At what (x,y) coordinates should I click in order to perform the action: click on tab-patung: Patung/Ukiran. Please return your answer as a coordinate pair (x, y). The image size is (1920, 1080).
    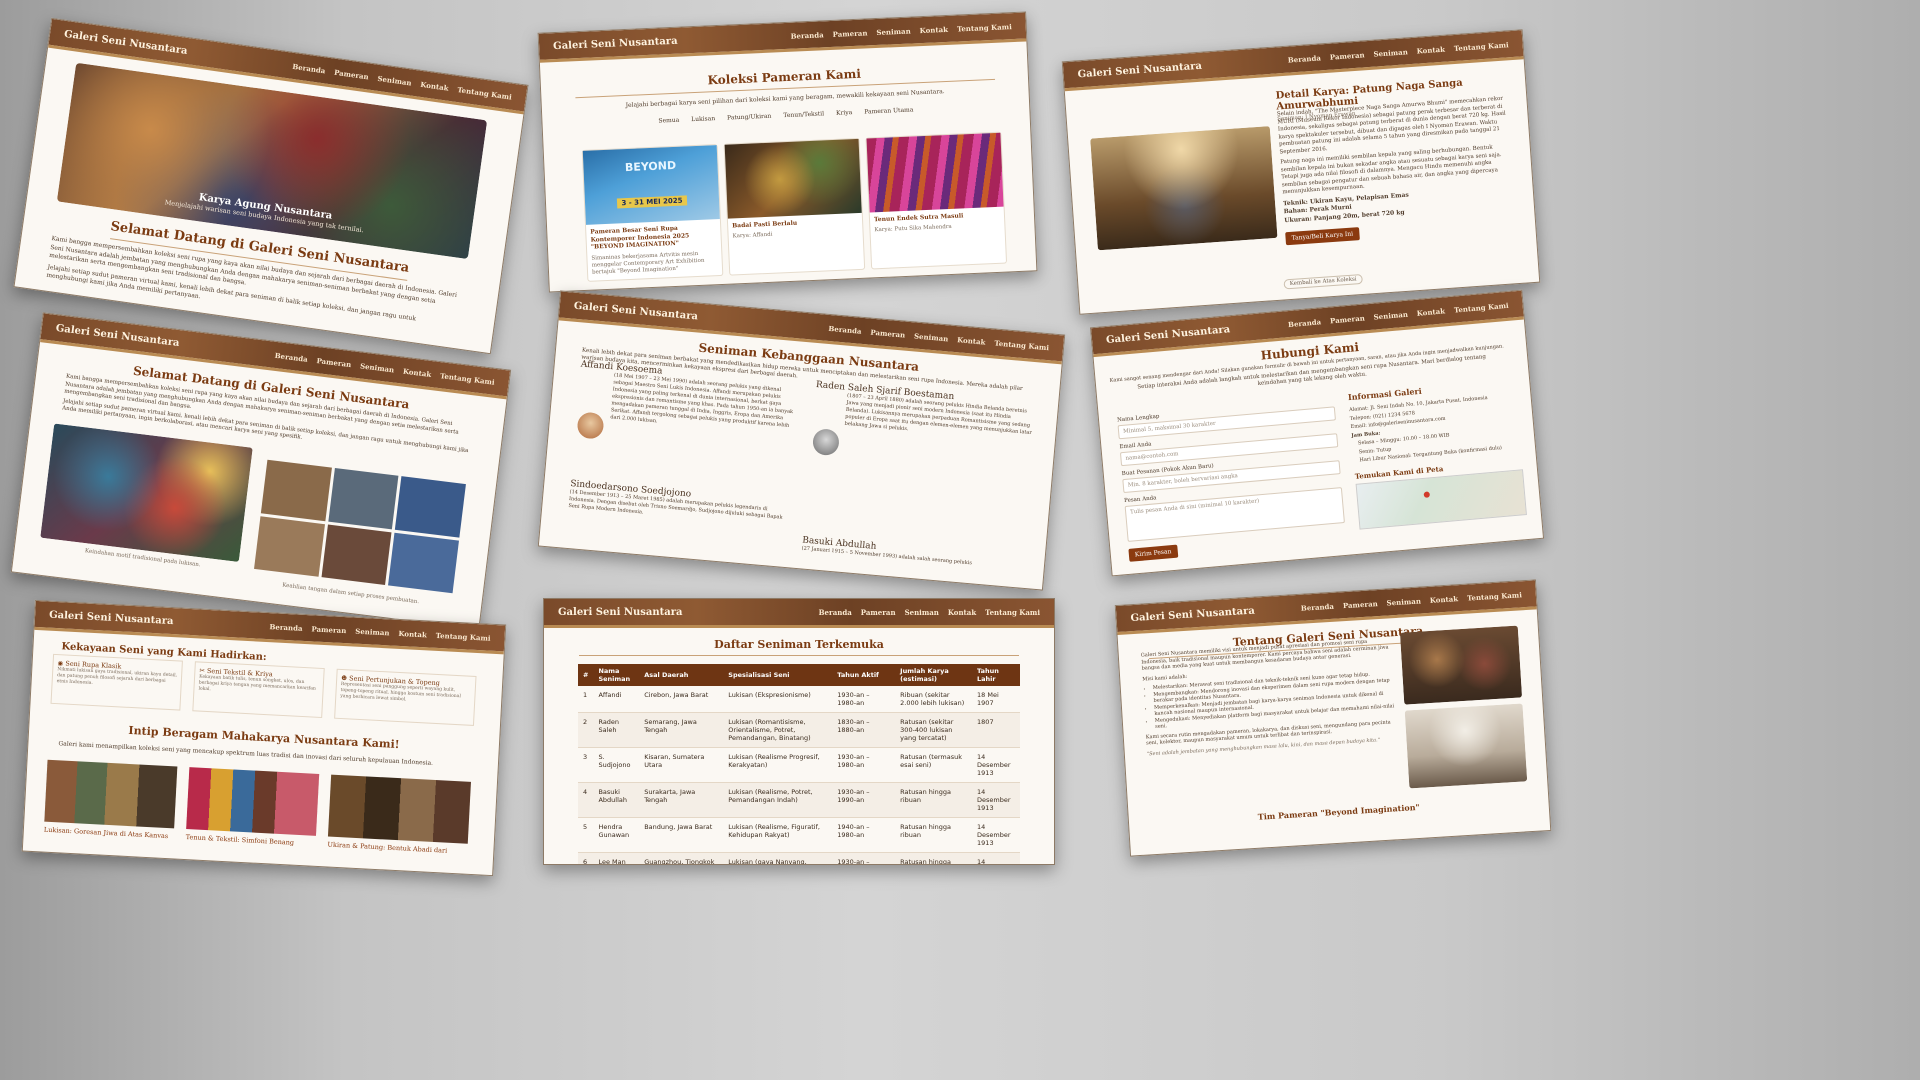
    Looking at the image, I should click on (749, 116).